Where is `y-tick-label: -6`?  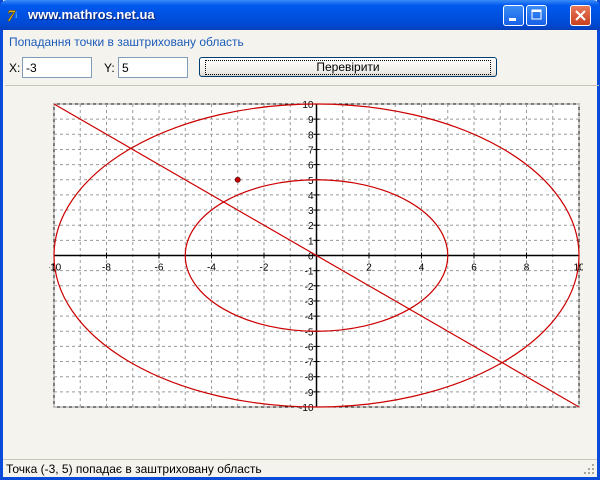
y-tick-label: -6 is located at coordinates (309, 347).